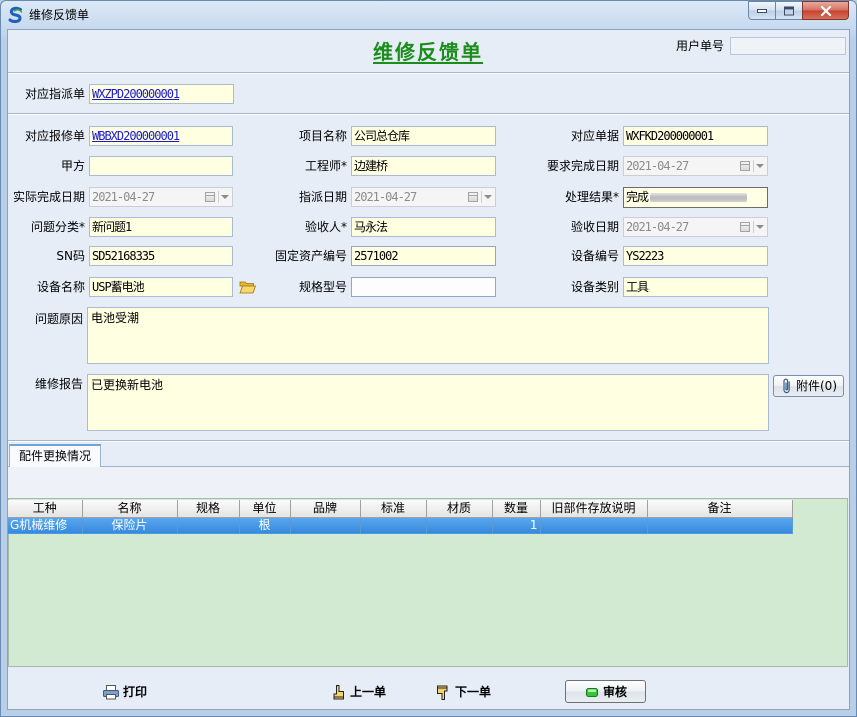 The image size is (857, 717). I want to click on spec-model-field, so click(423, 287).